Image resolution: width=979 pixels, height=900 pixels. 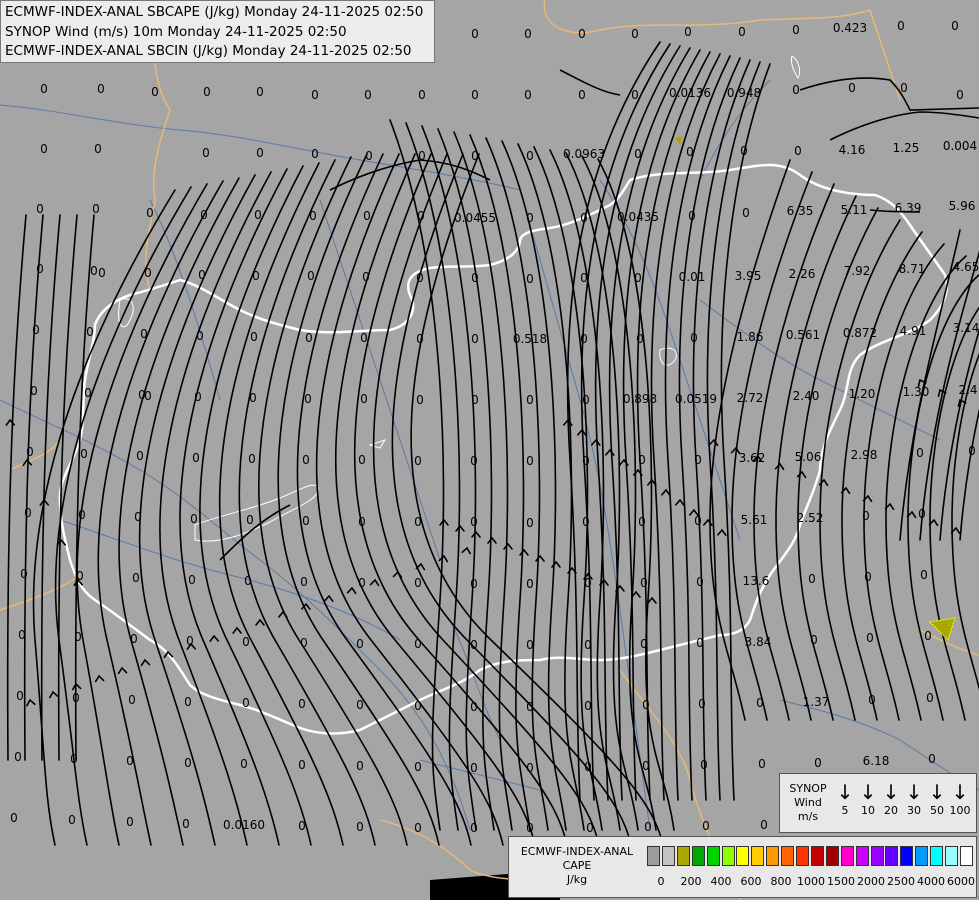 I want to click on cape-tick-label: 2000, so click(x=871, y=881).